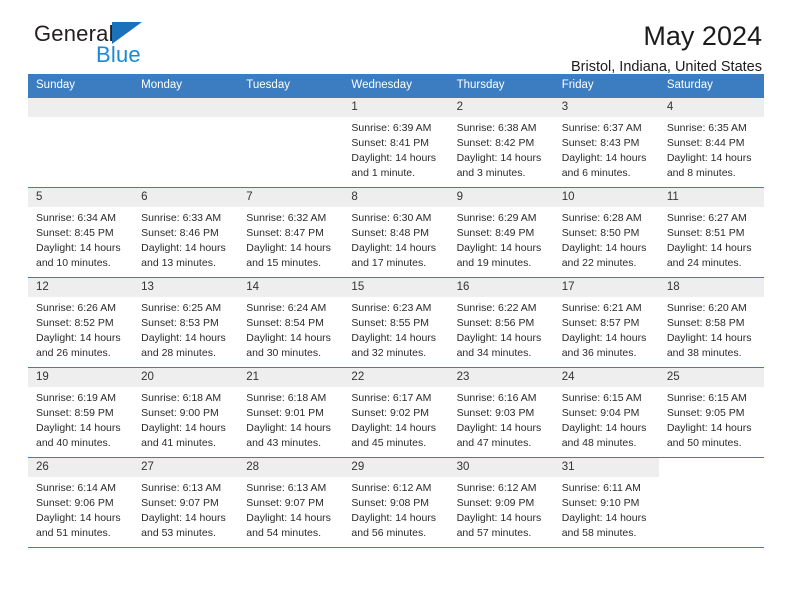 The image size is (792, 612). What do you see at coordinates (501, 467) in the screenshot?
I see `day-number: 30` at bounding box center [501, 467].